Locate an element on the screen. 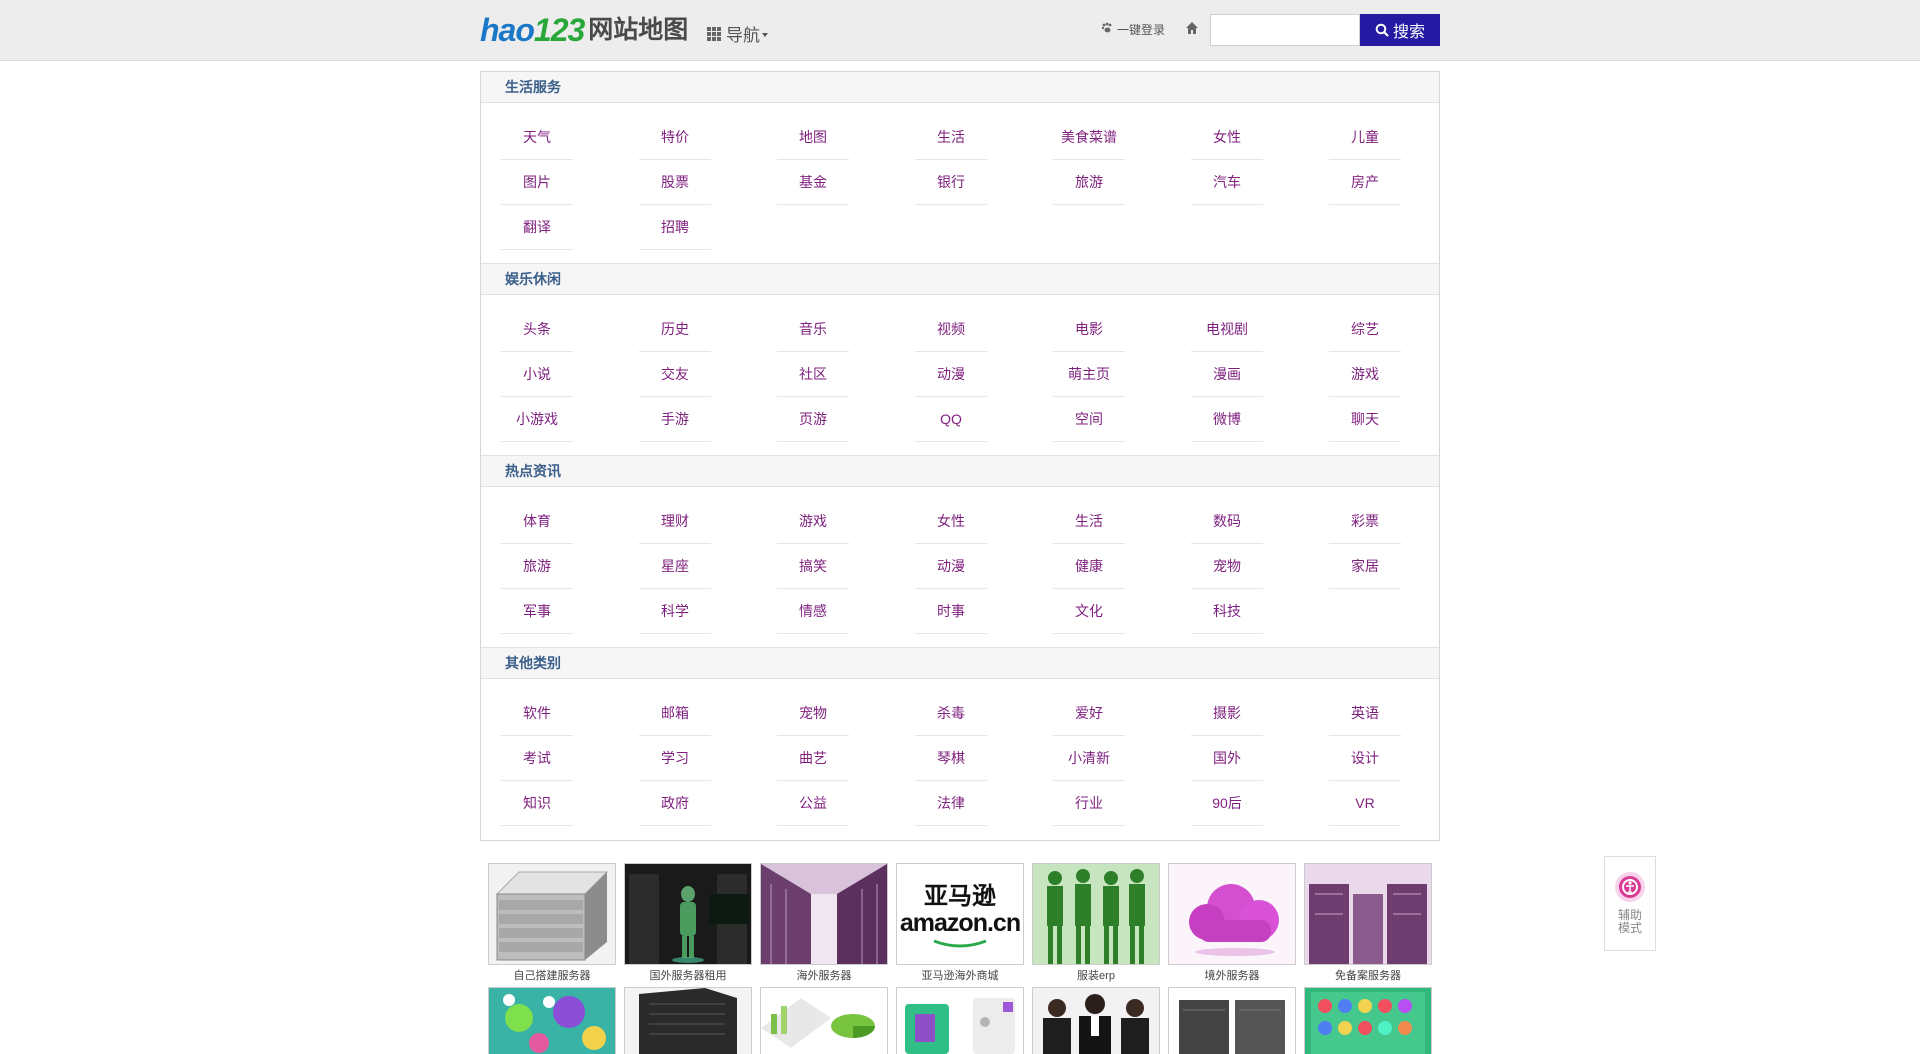 The width and height of the screenshot is (1920, 1054). category-link: 视频 is located at coordinates (951, 329).